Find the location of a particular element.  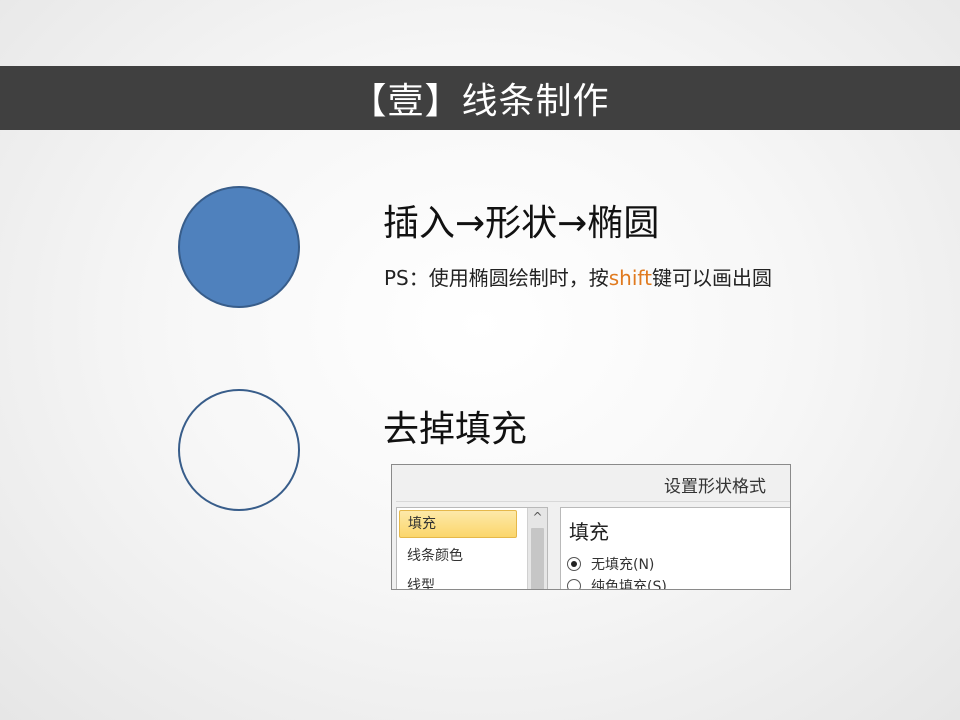

shift-key-highlight: shift is located at coordinates (630, 278).